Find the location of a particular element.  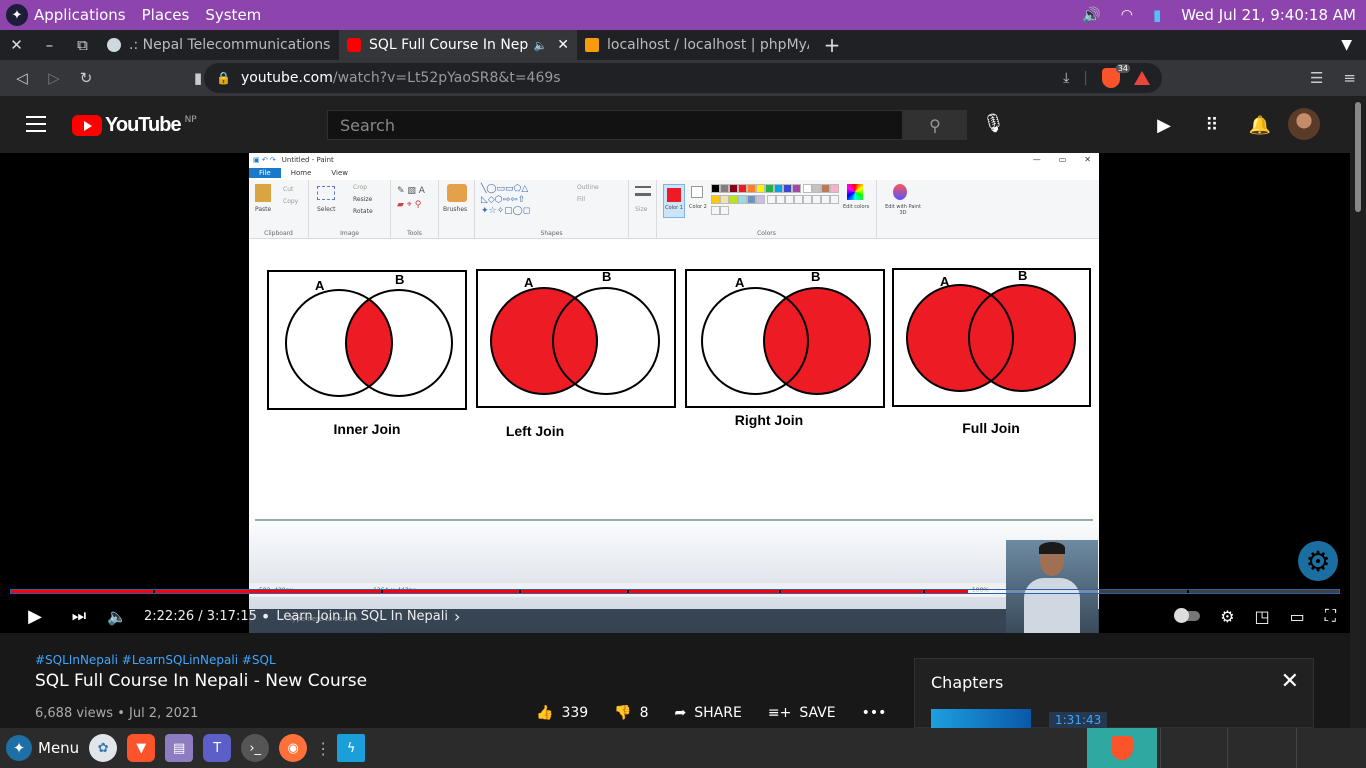

theater-mode-icon: ▭ is located at coordinates (1297, 616).